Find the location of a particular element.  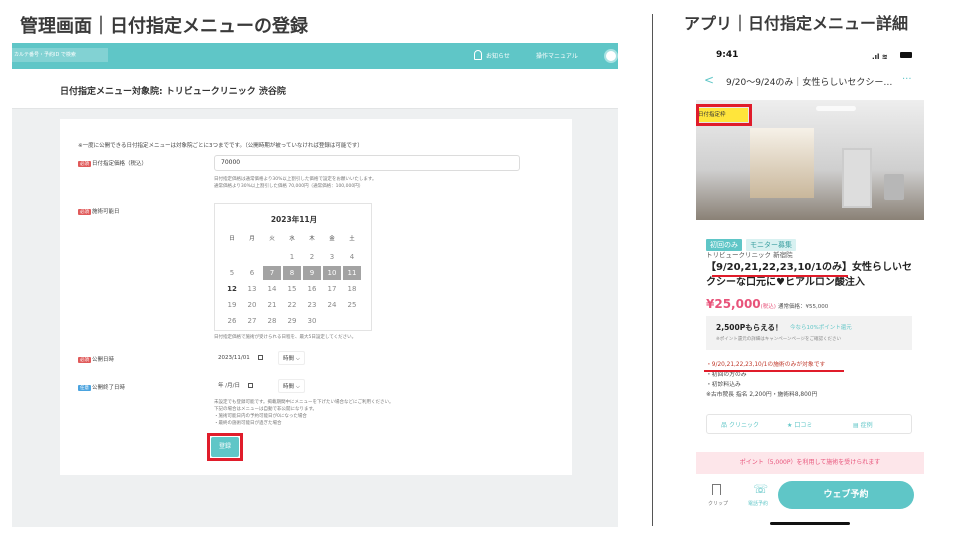

calendar-day: 8 is located at coordinates (292, 273).